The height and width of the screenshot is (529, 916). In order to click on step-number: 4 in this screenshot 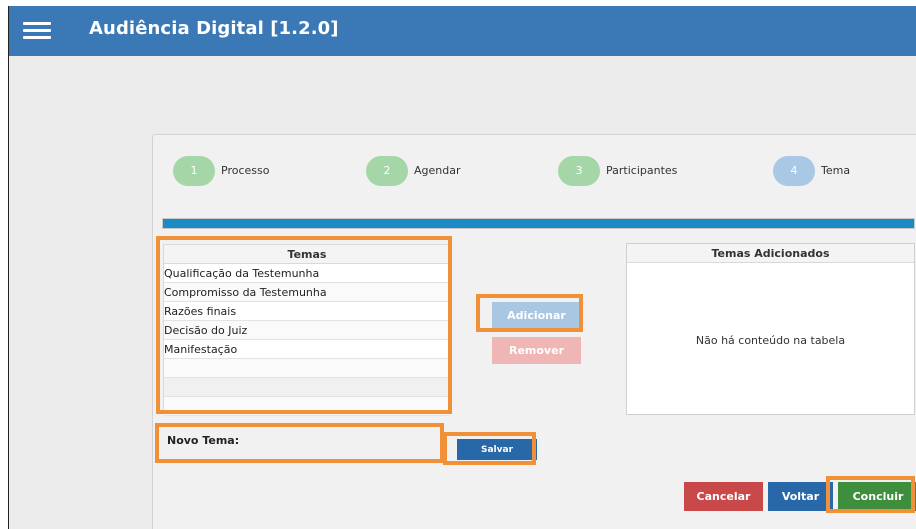, I will do `click(794, 171)`.